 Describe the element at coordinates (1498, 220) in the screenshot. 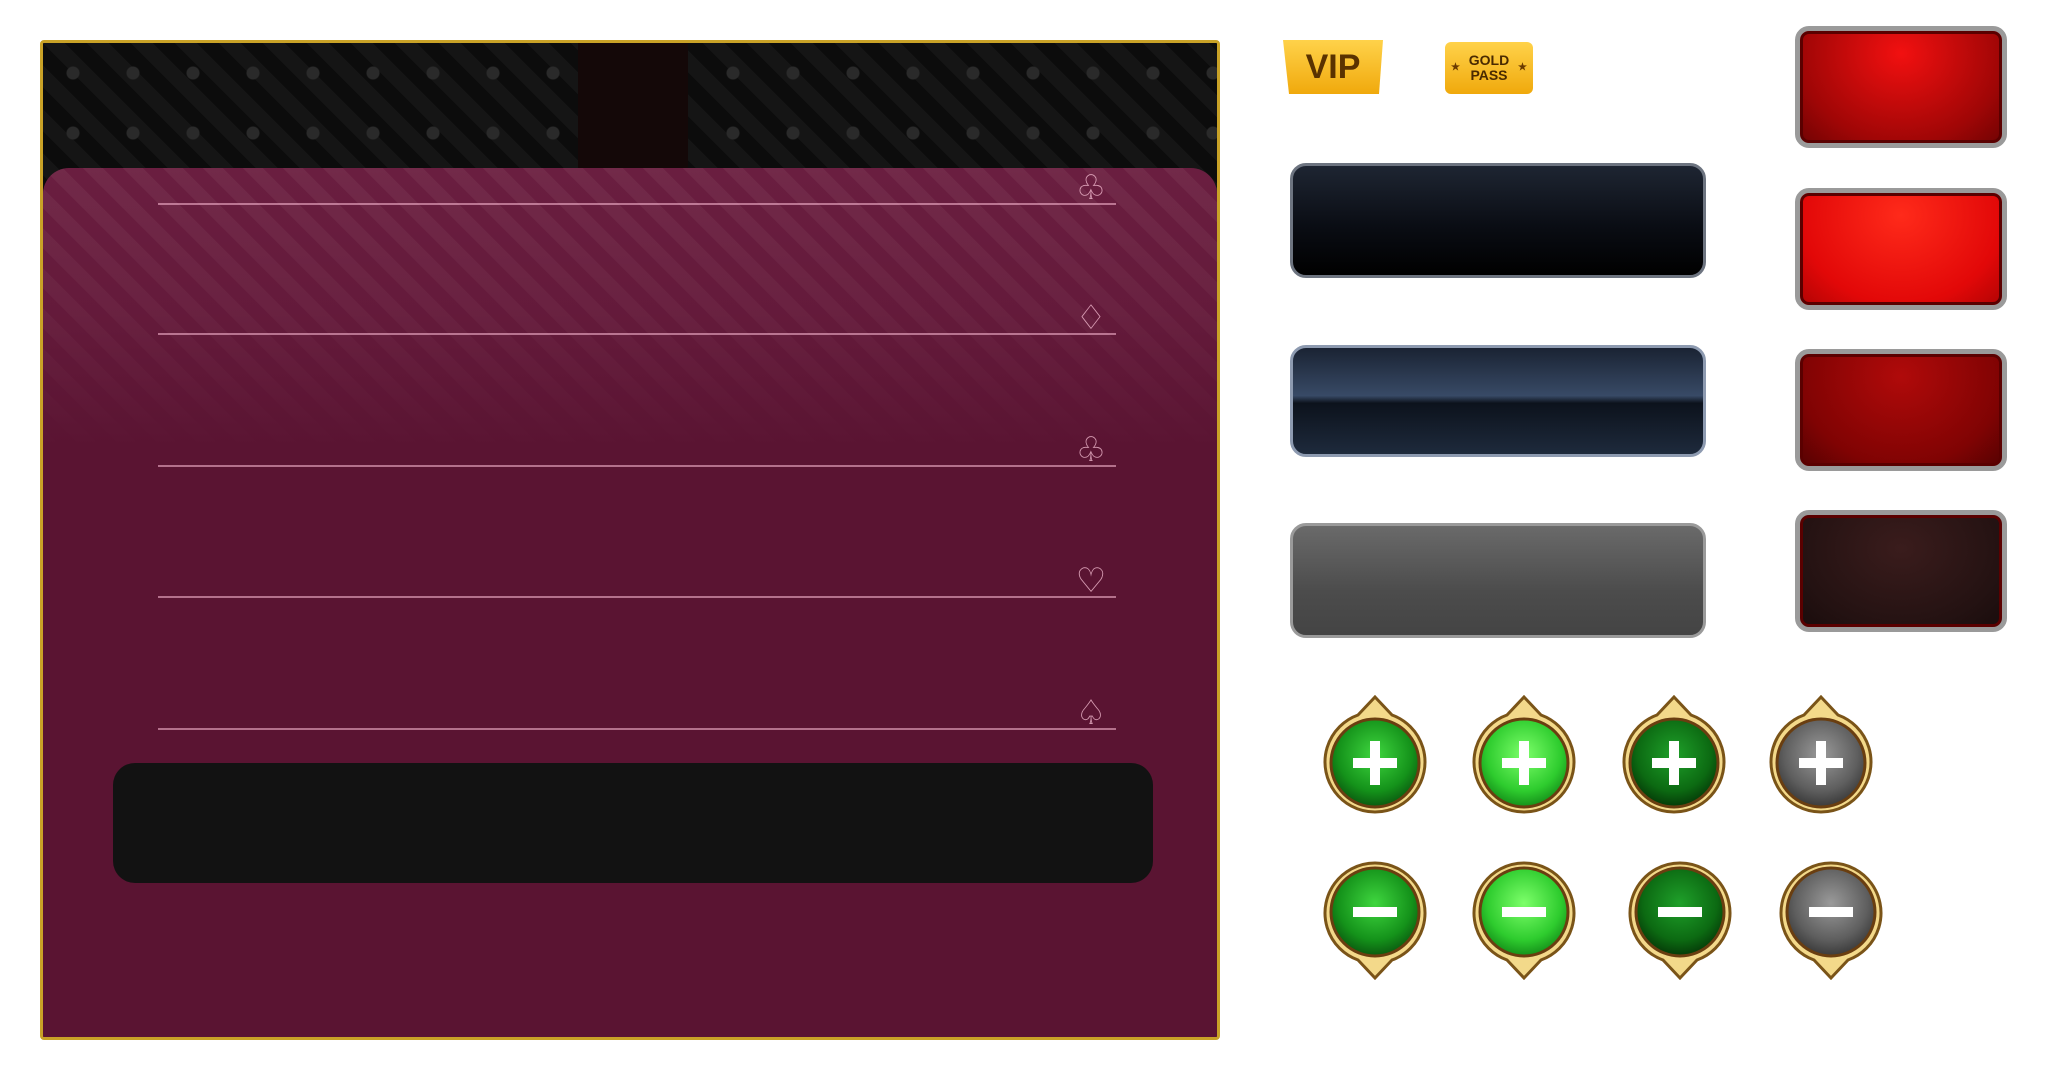

I see `dark-button` at that location.